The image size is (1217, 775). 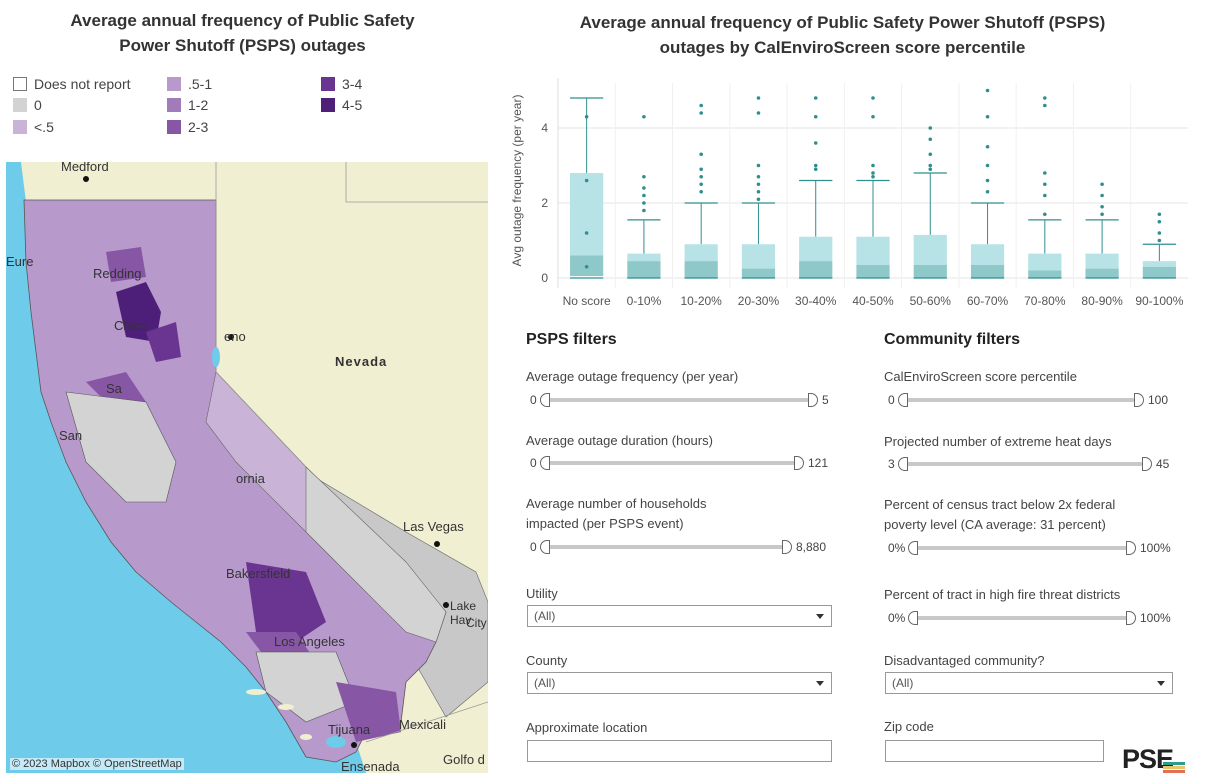 I want to click on filter-label: Utility, so click(x=542, y=593).